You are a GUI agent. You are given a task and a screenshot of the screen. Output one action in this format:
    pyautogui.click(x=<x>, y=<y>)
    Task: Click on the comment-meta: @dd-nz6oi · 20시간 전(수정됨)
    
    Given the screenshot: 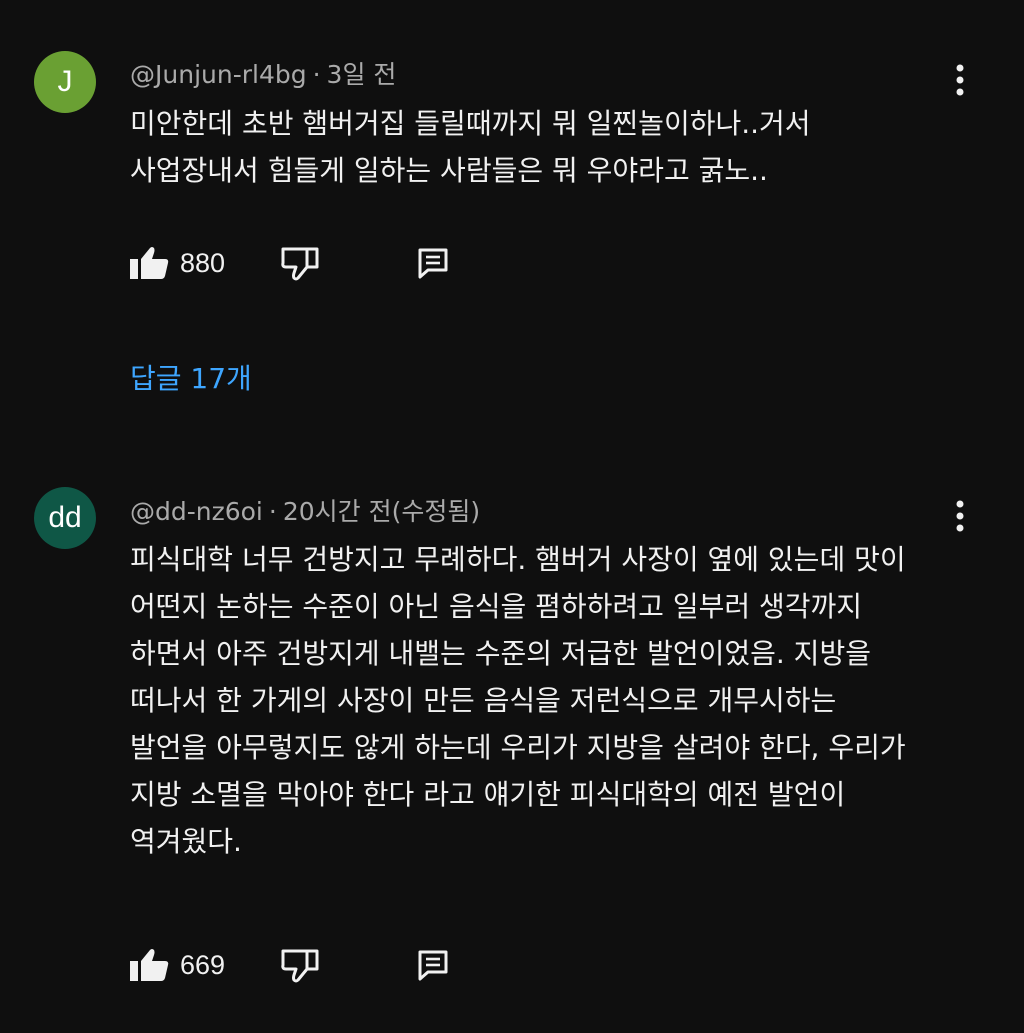 What is the action you would take?
    pyautogui.click(x=305, y=510)
    